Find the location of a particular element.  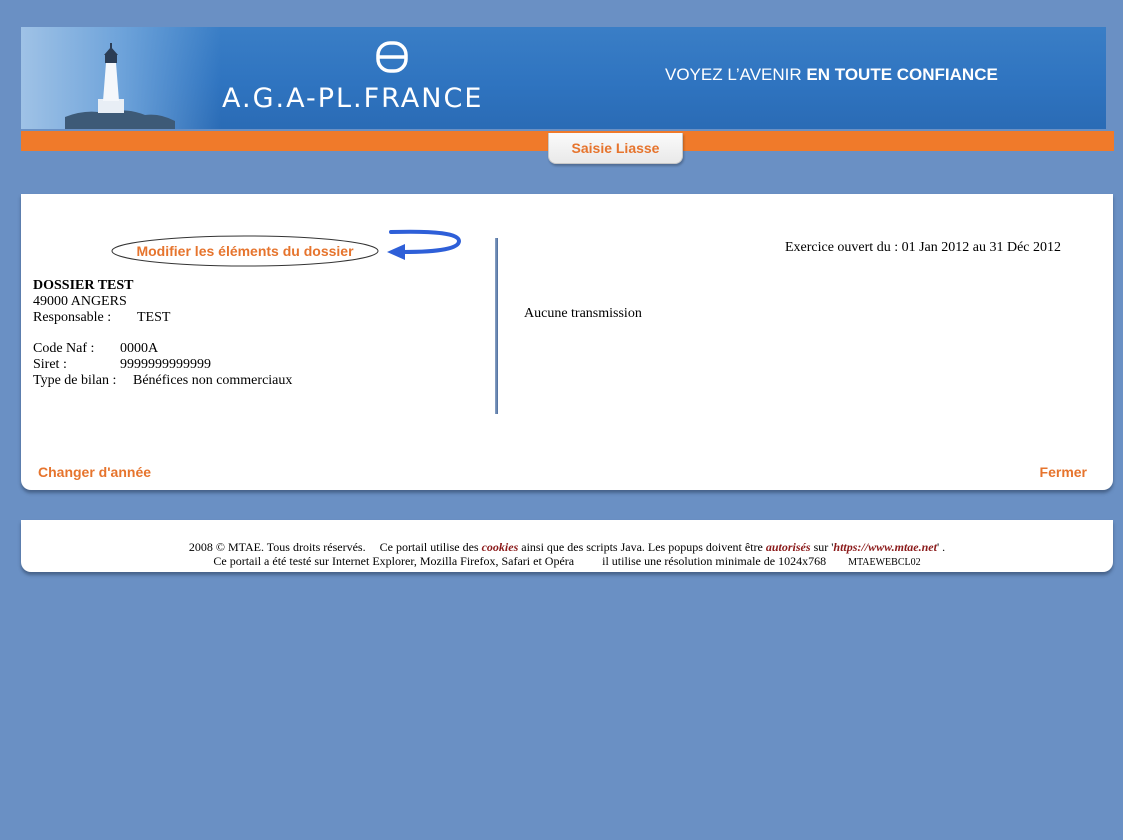

server-code: MTAEWEBCL02 is located at coordinates (884, 562).